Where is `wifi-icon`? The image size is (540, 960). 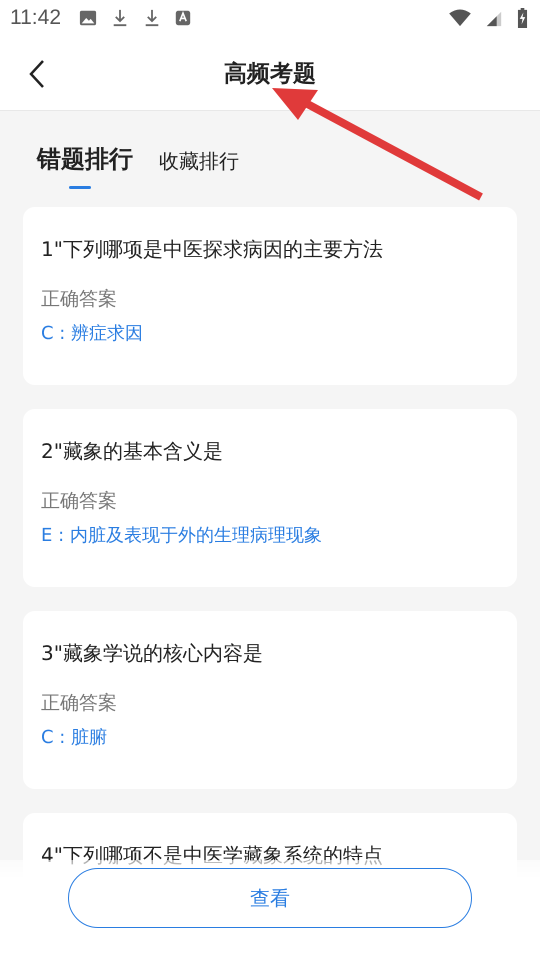 wifi-icon is located at coordinates (460, 18).